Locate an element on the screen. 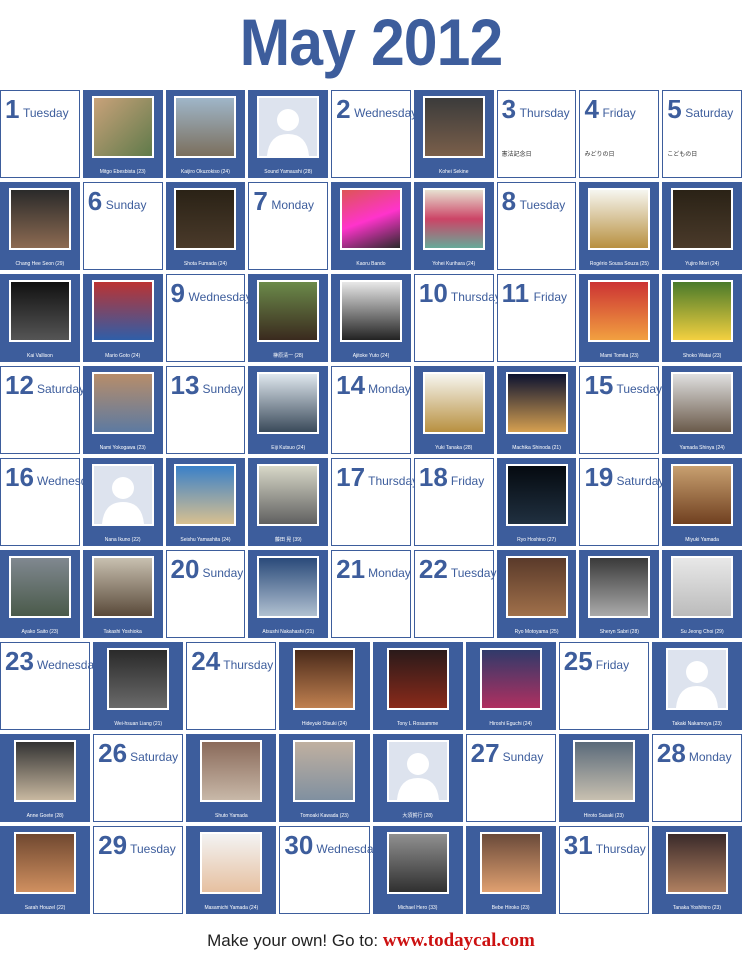 This screenshot has height=960, width=742. day-cell-21: 21 Monday is located at coordinates (371, 594).